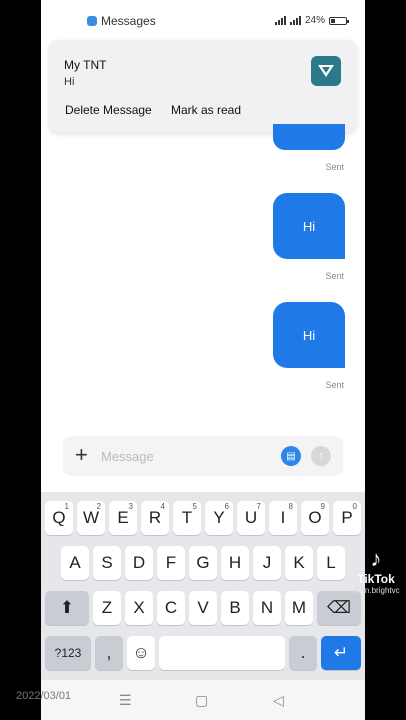 The height and width of the screenshot is (720, 406). What do you see at coordinates (186, 456) in the screenshot?
I see `message-input` at bounding box center [186, 456].